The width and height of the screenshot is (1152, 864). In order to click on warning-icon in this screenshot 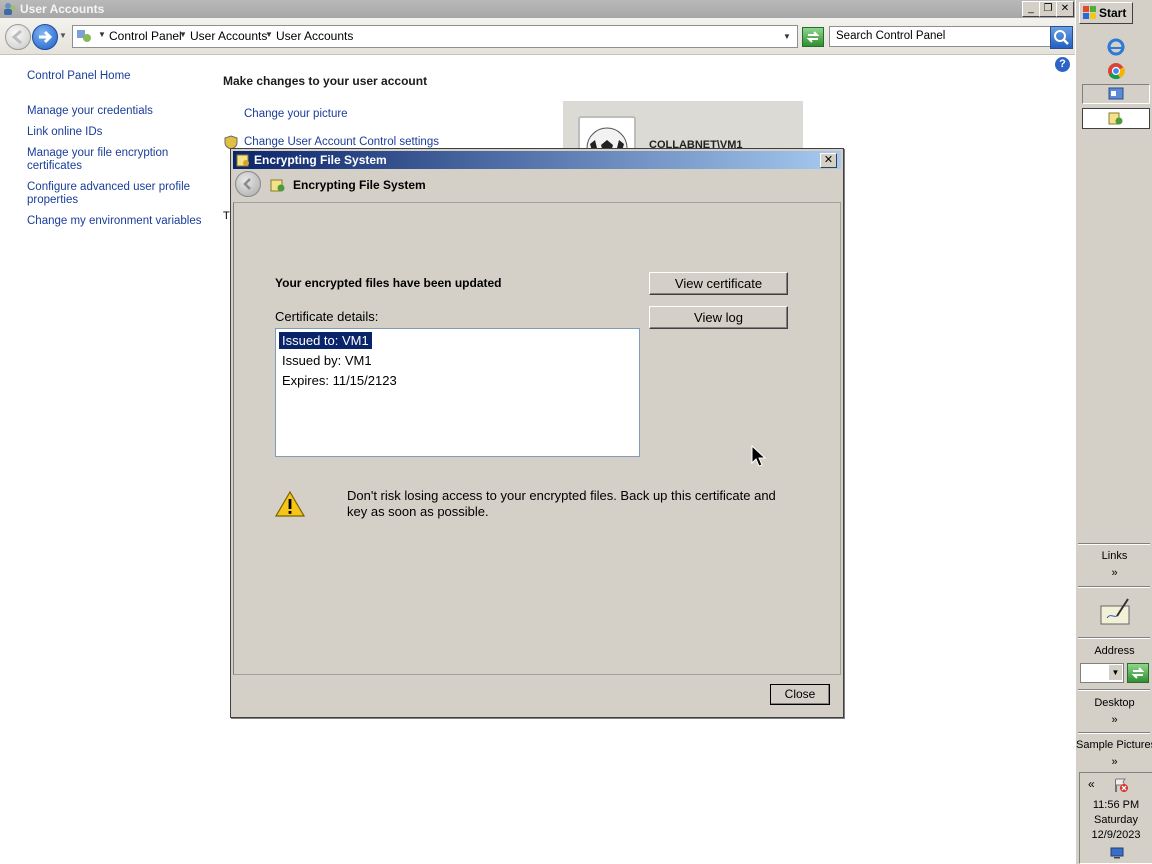, I will do `click(290, 504)`.